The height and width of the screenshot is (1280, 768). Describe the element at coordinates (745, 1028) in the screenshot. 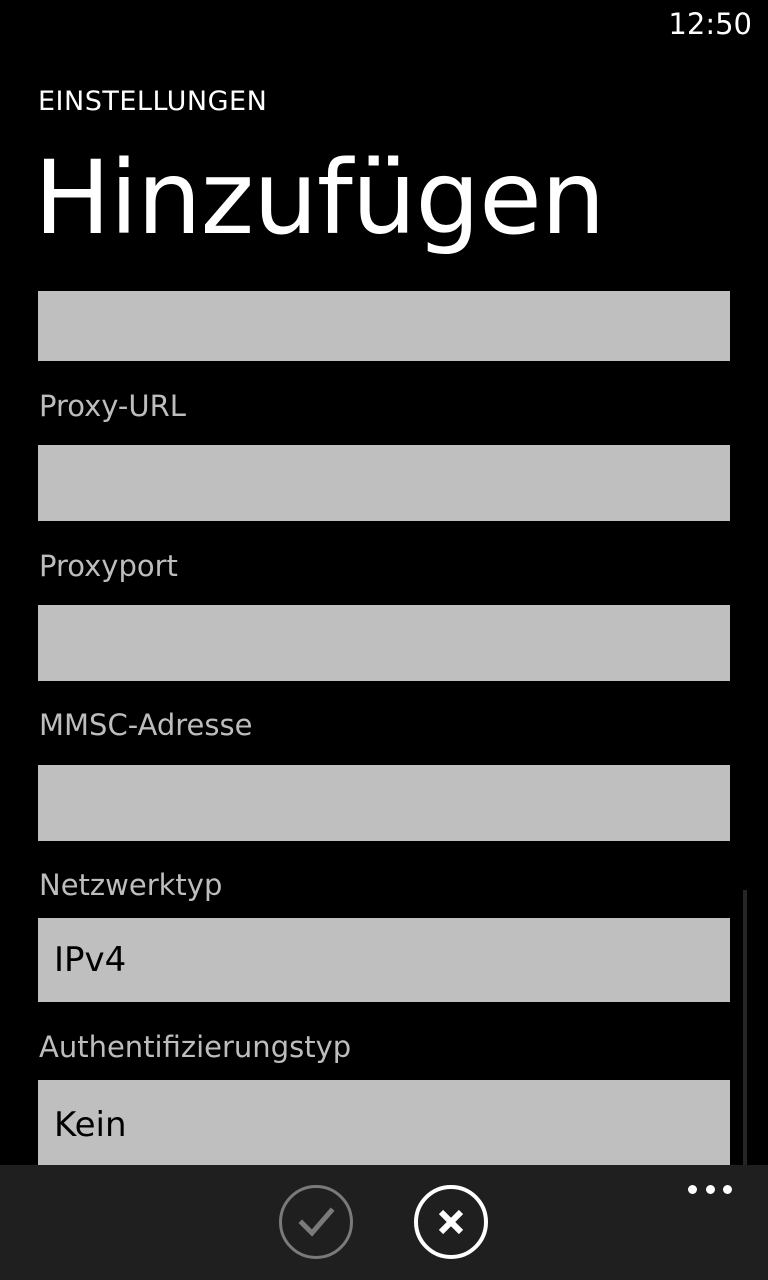

I see `scroll-indicator` at that location.